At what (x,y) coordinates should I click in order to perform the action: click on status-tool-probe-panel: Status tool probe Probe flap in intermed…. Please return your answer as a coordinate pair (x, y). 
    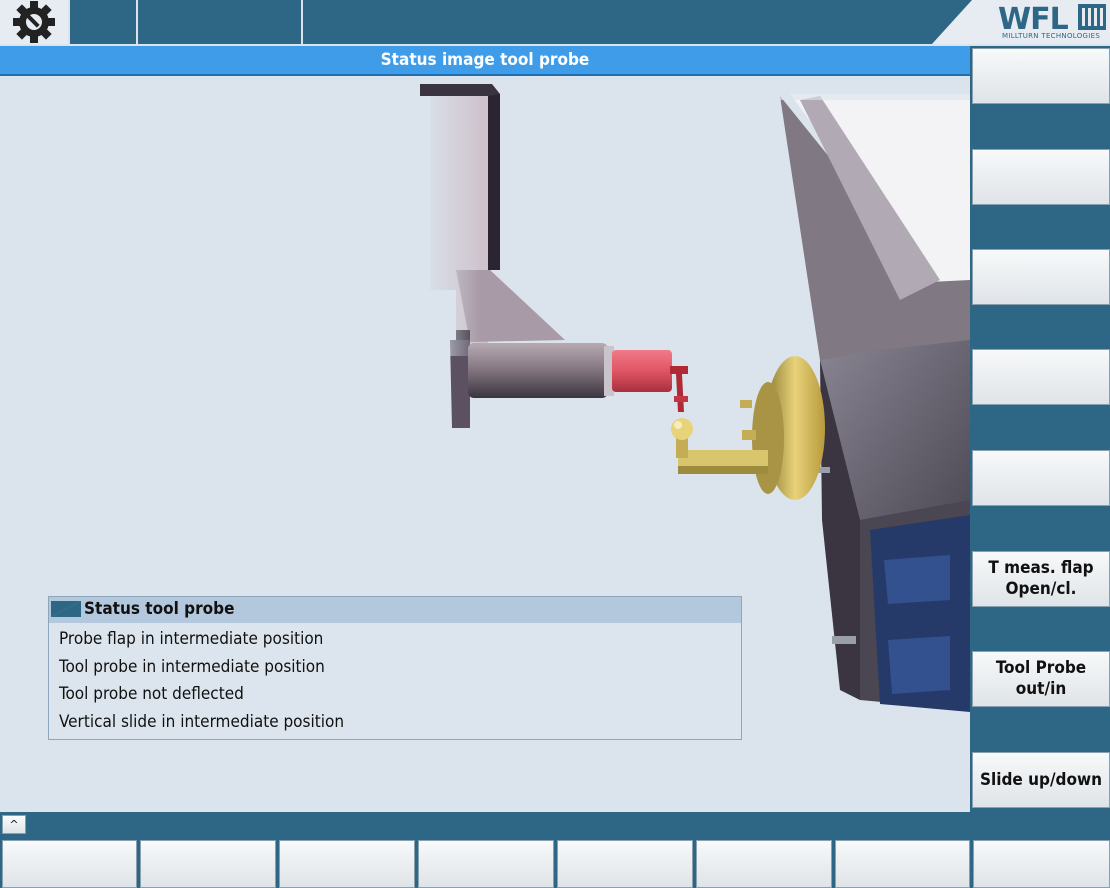
    Looking at the image, I should click on (395, 668).